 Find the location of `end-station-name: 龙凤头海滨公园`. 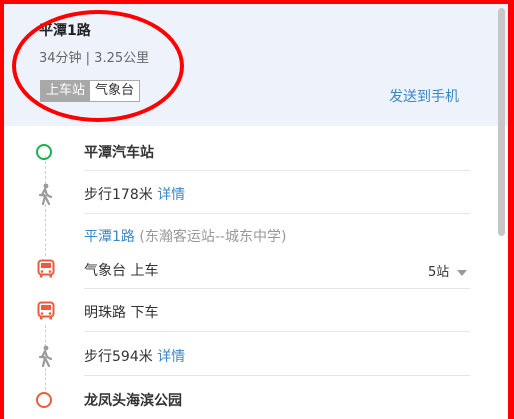

end-station-name: 龙凤头海滨公园 is located at coordinates (133, 401).